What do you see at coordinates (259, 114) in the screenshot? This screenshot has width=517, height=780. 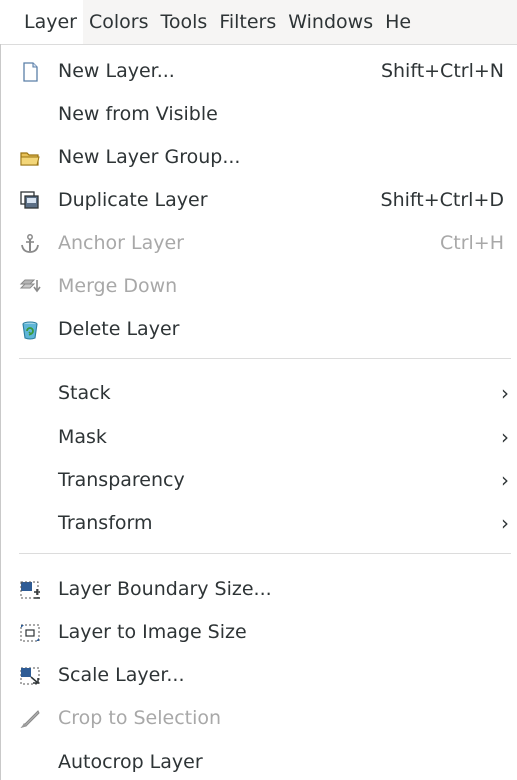 I see `menu-item-new-from-visible: New from Visible` at bounding box center [259, 114].